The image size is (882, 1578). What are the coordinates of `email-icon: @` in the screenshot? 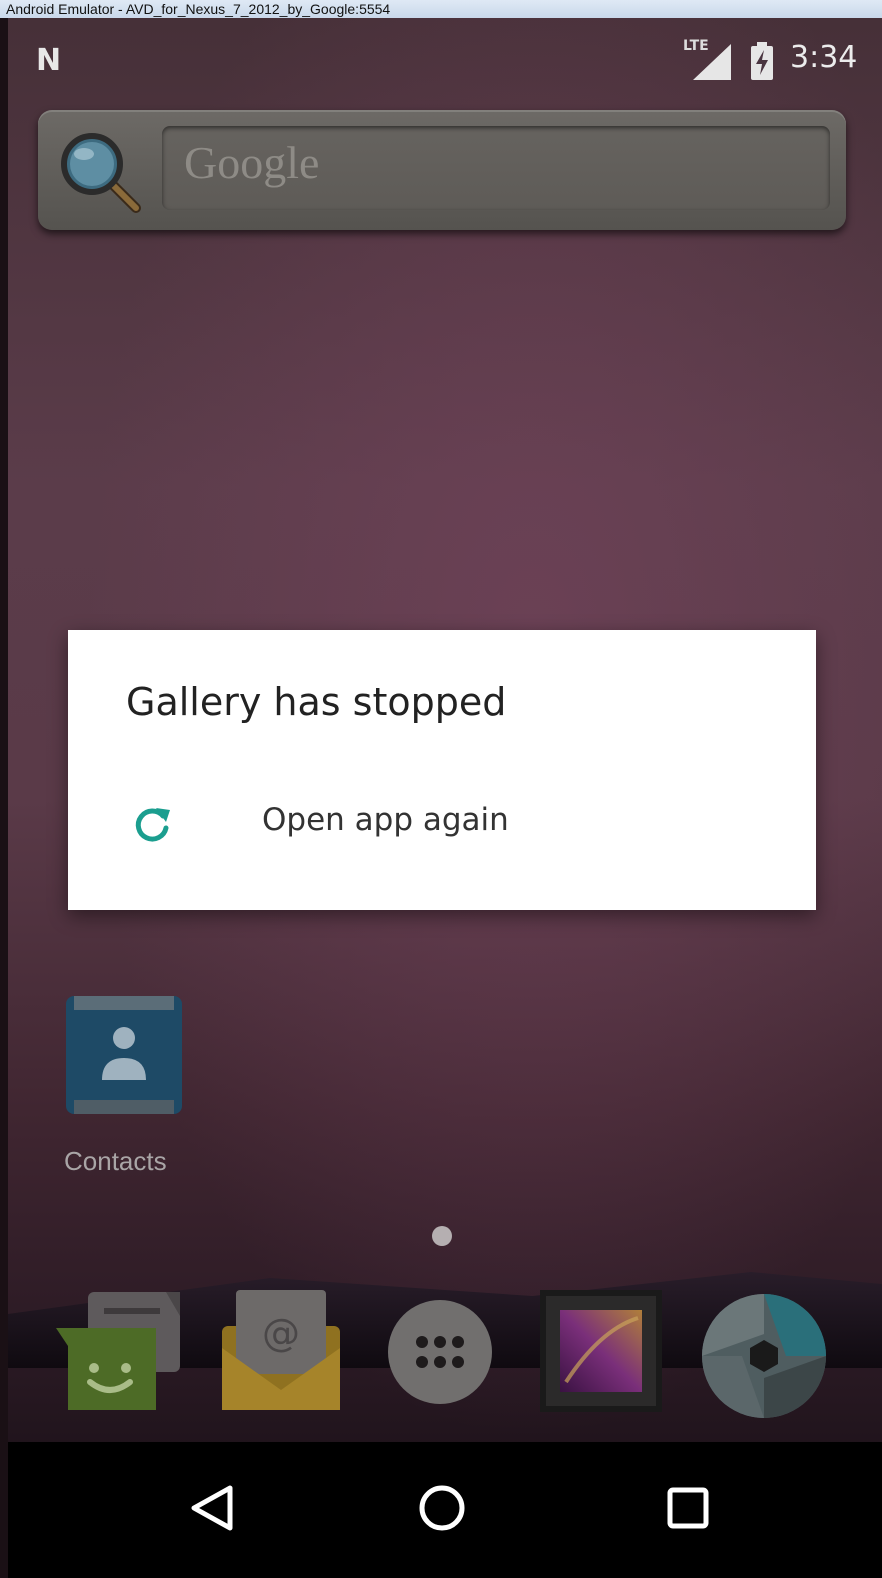 It's located at (281, 1351).